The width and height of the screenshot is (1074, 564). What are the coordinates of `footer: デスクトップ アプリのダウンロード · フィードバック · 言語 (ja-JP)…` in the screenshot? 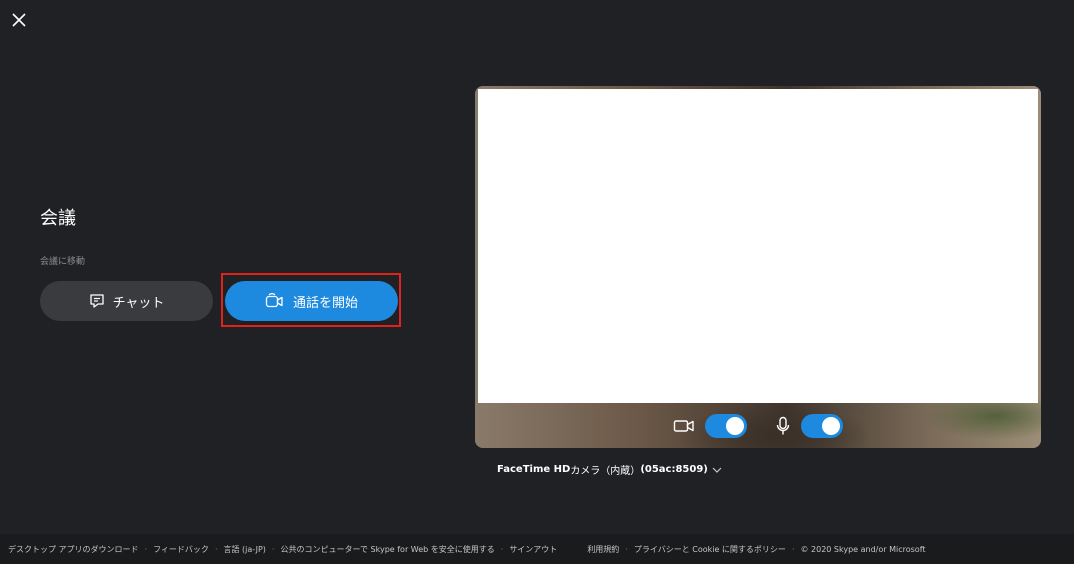 It's located at (537, 549).